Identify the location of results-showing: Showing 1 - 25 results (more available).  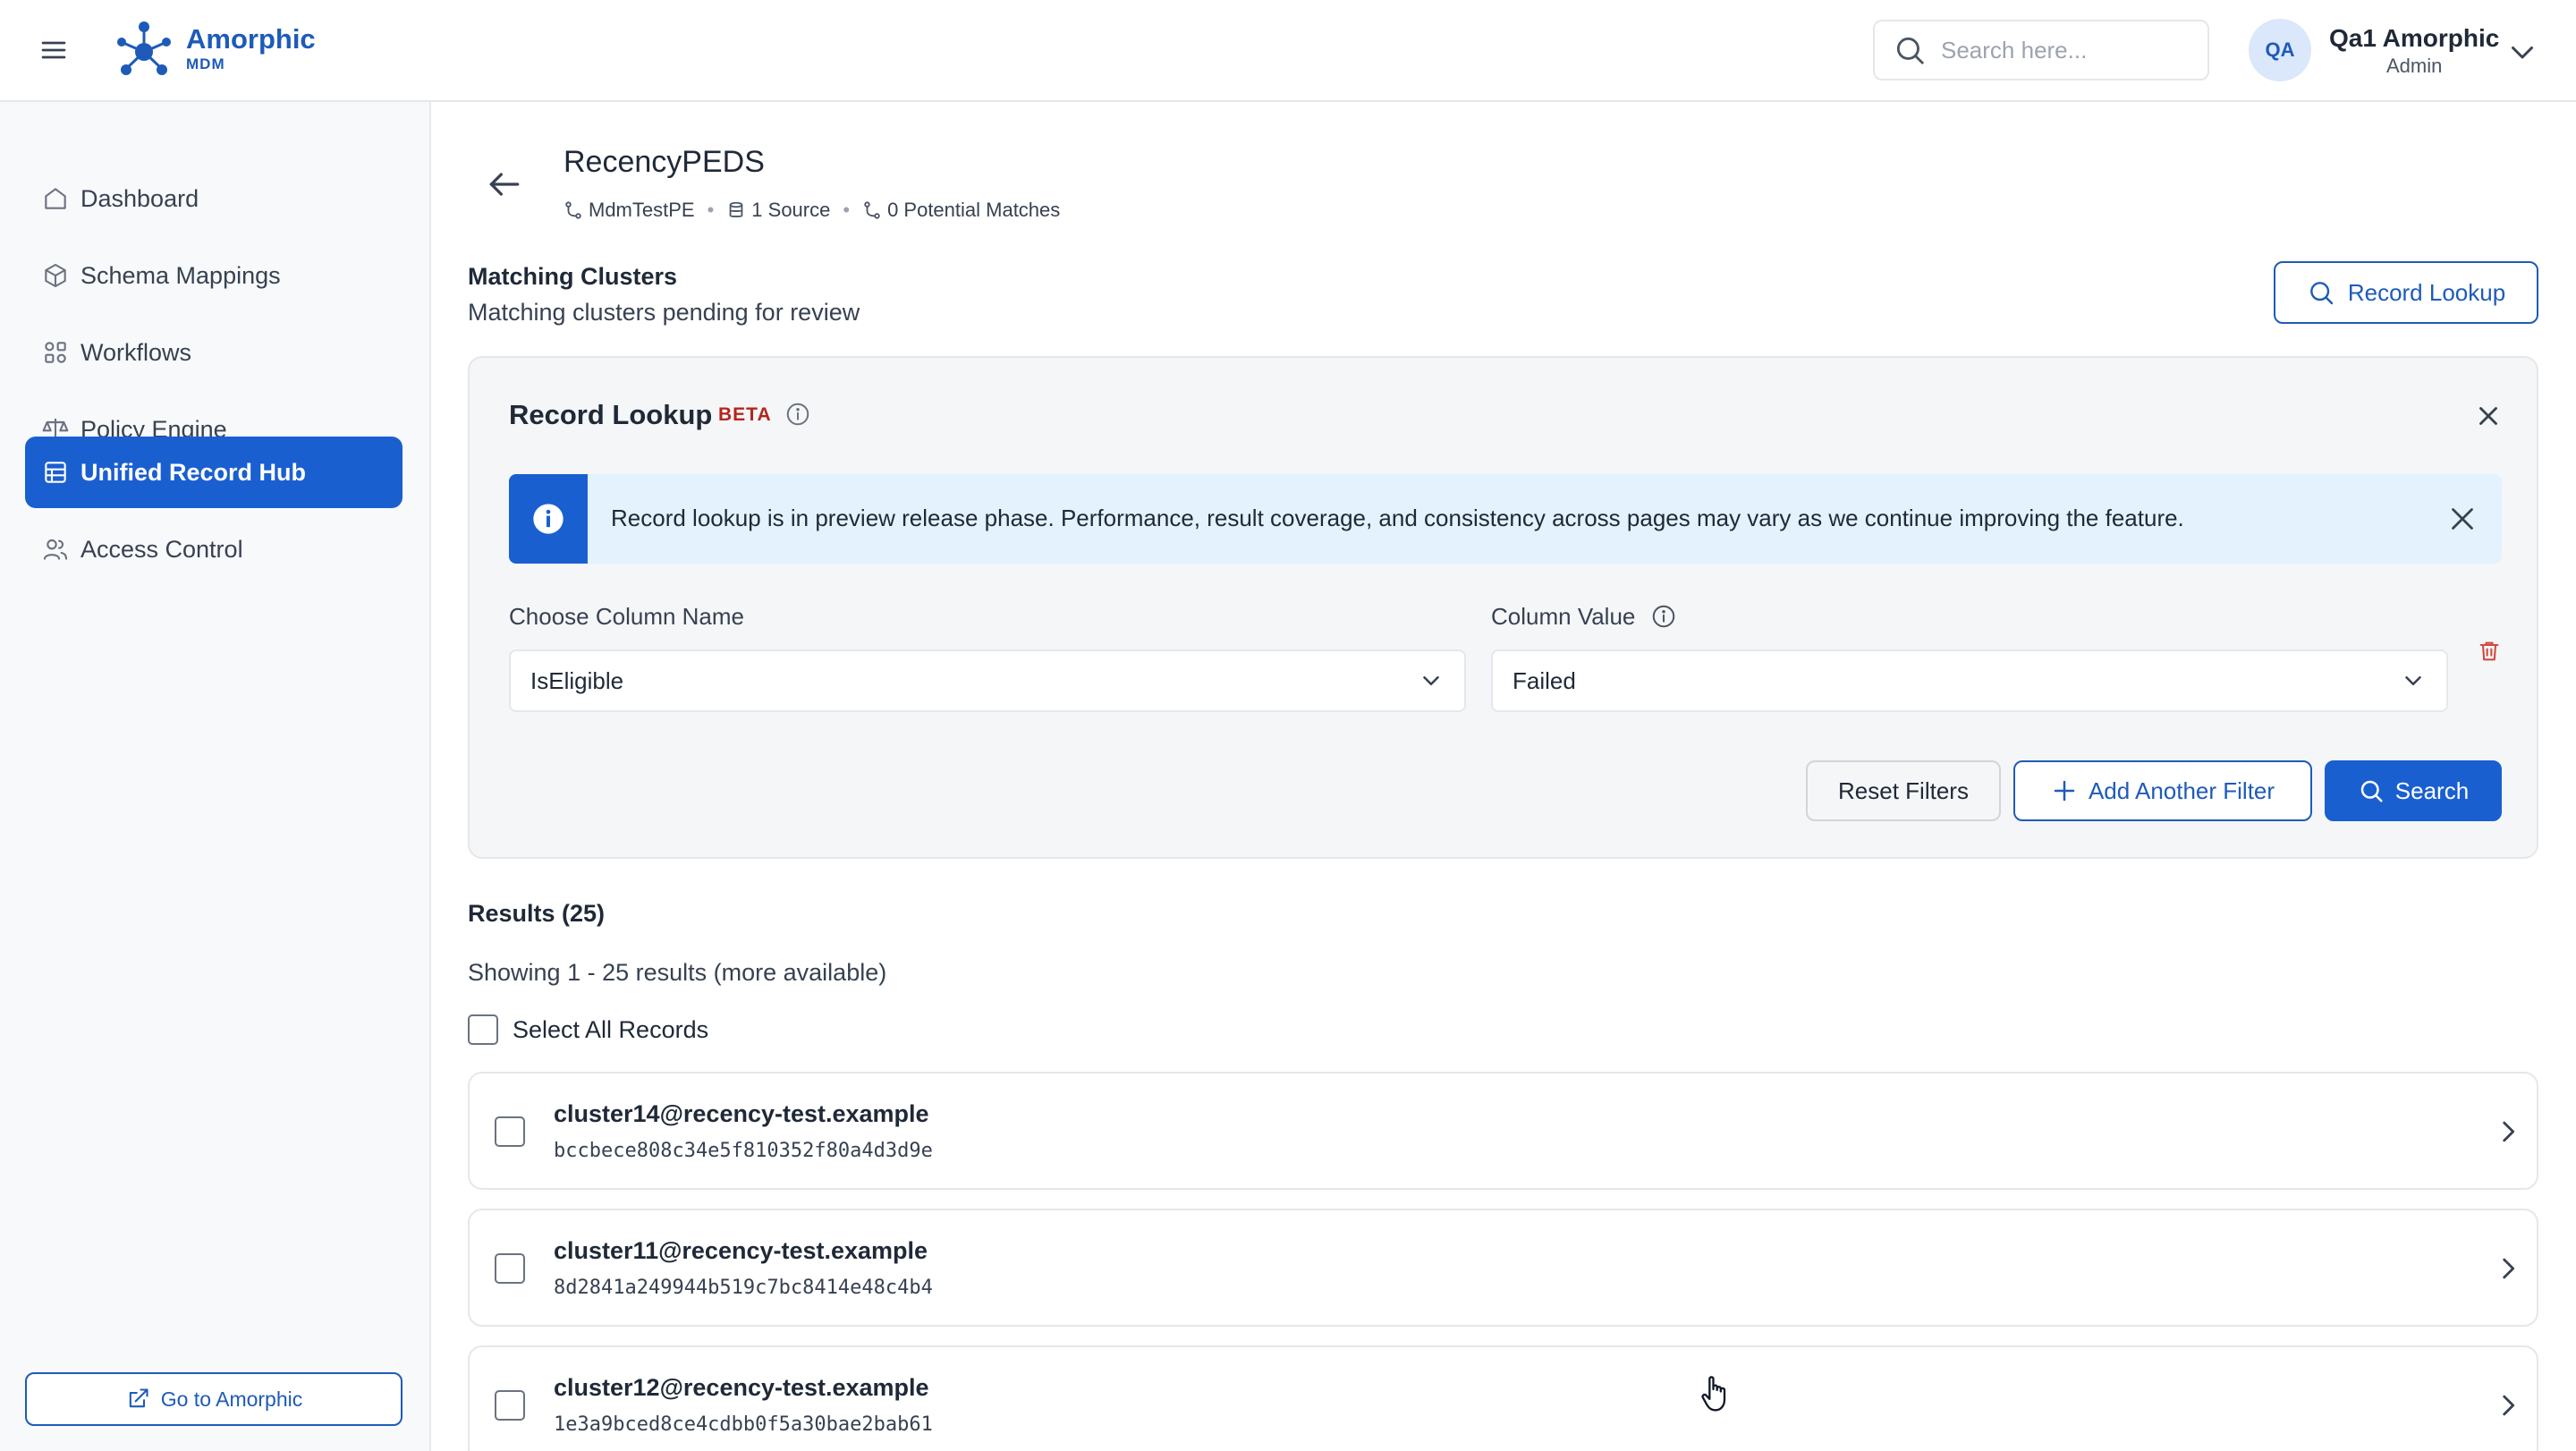
(677, 972).